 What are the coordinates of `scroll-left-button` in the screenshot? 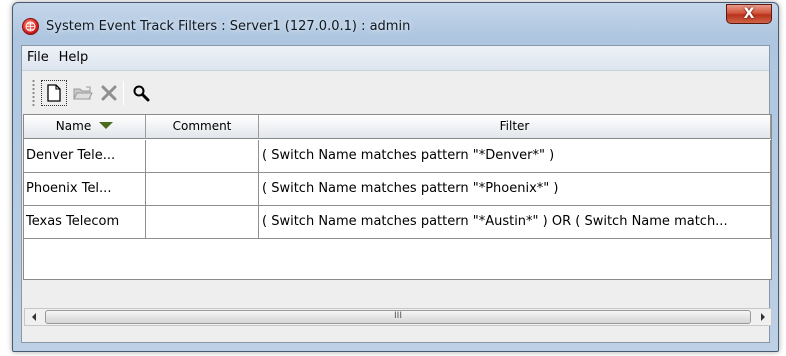 It's located at (33, 317).